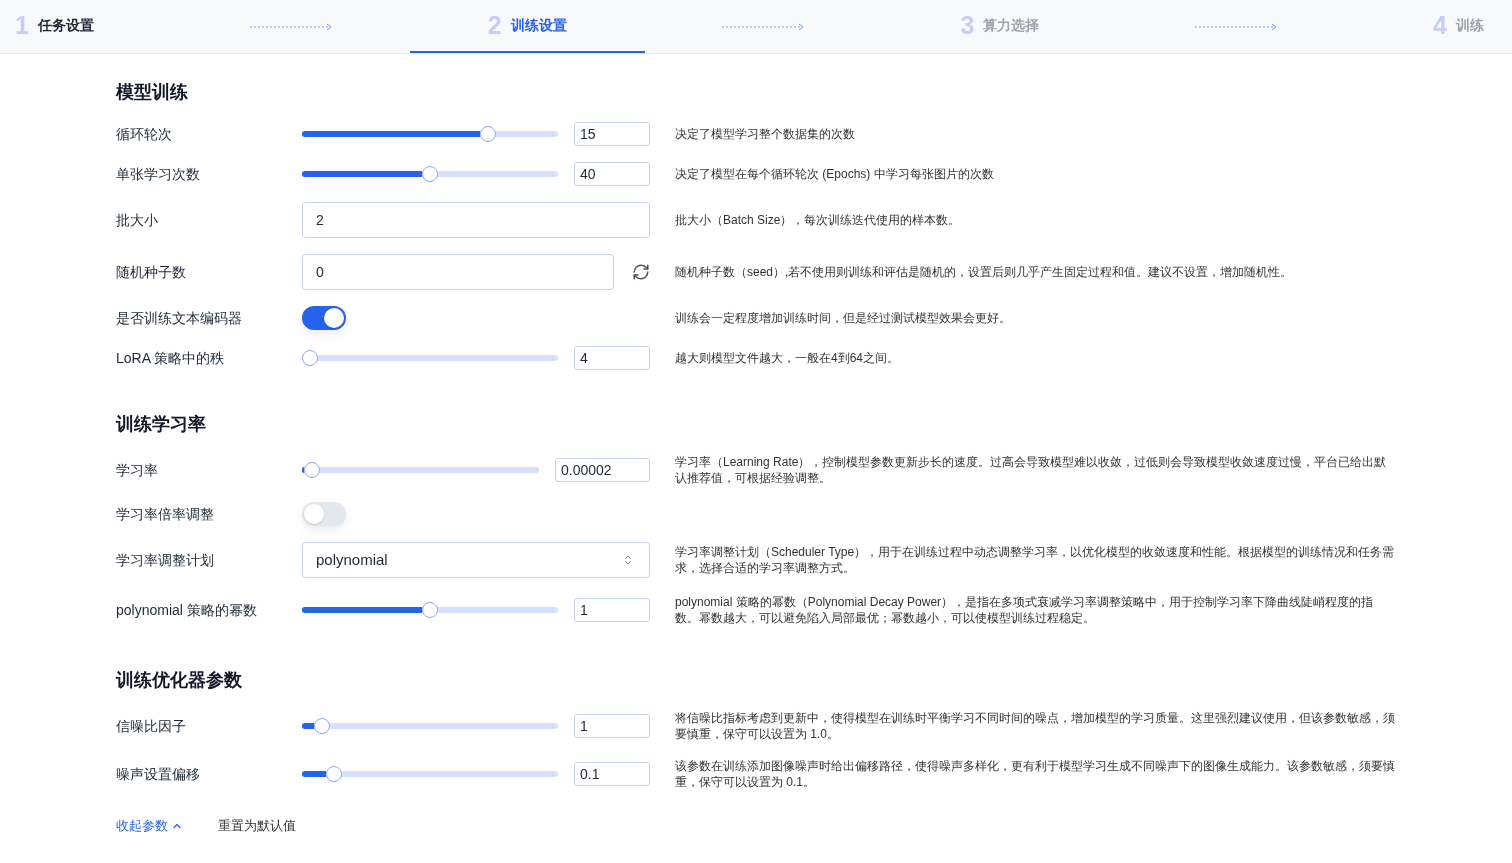 This screenshot has width=1512, height=863. Describe the element at coordinates (476, 560) in the screenshot. I see `select-field: polynomial` at that location.